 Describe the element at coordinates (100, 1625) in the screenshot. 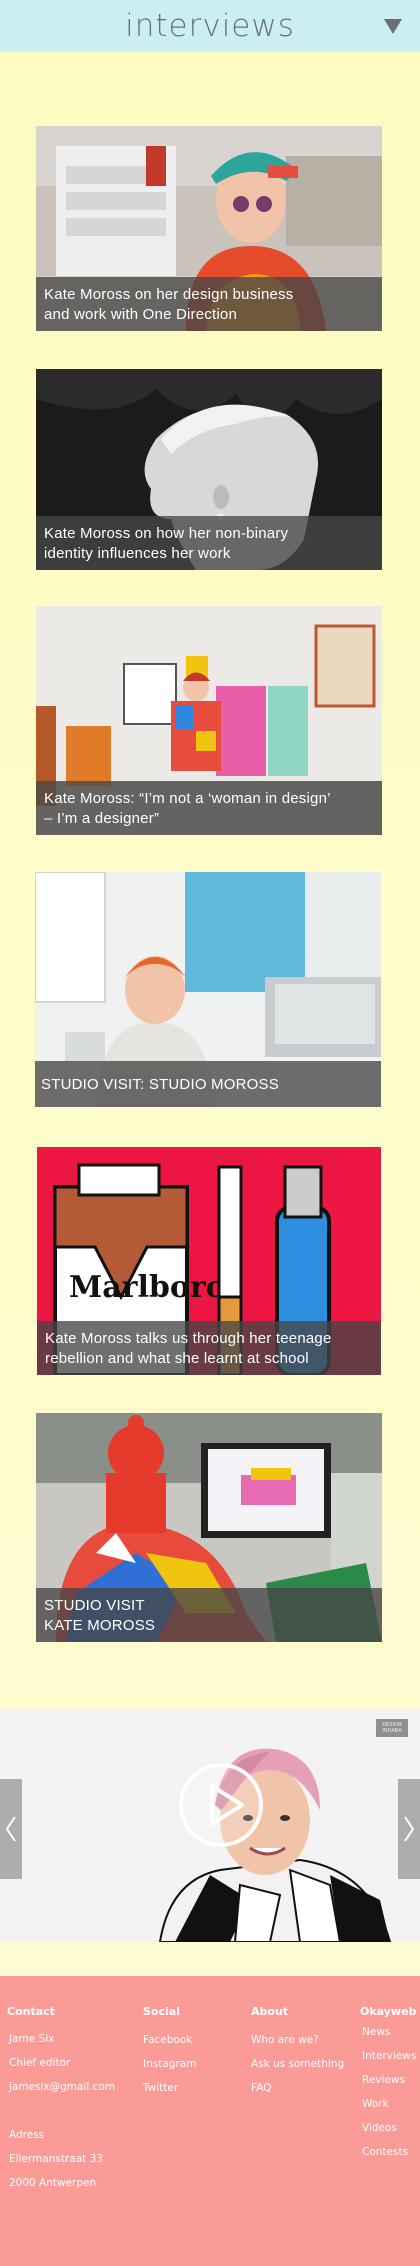

I see `article-title-6-line-2: KATE MOROSS` at that location.